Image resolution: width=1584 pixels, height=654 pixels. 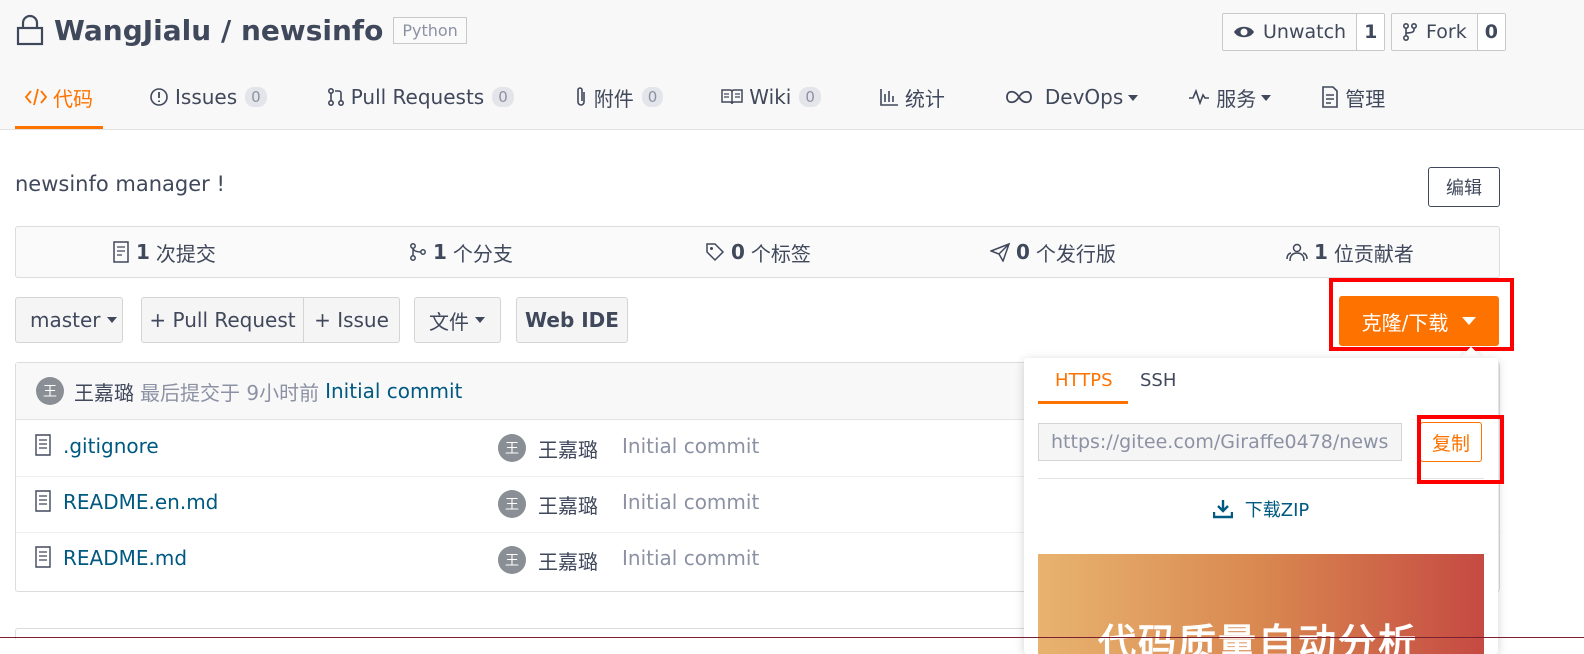 I want to click on download-icon, so click(x=1222, y=509).